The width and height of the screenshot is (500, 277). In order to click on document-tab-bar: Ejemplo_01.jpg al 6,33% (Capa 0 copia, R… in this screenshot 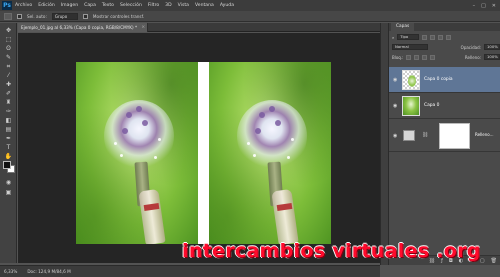, I will do `click(199, 27)`.